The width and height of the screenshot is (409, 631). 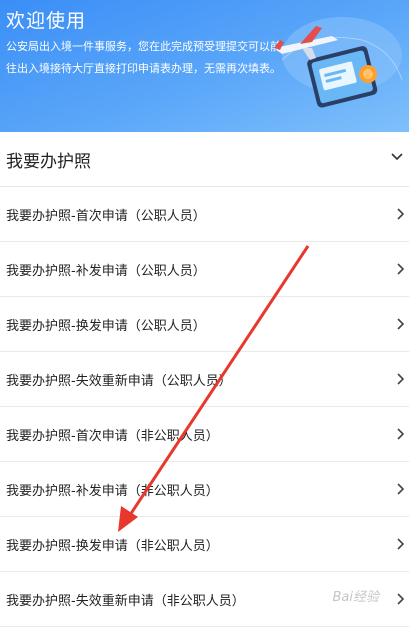 I want to click on list-item-label: 我要办护照-补发申请（非公职人员）, so click(x=112, y=491).